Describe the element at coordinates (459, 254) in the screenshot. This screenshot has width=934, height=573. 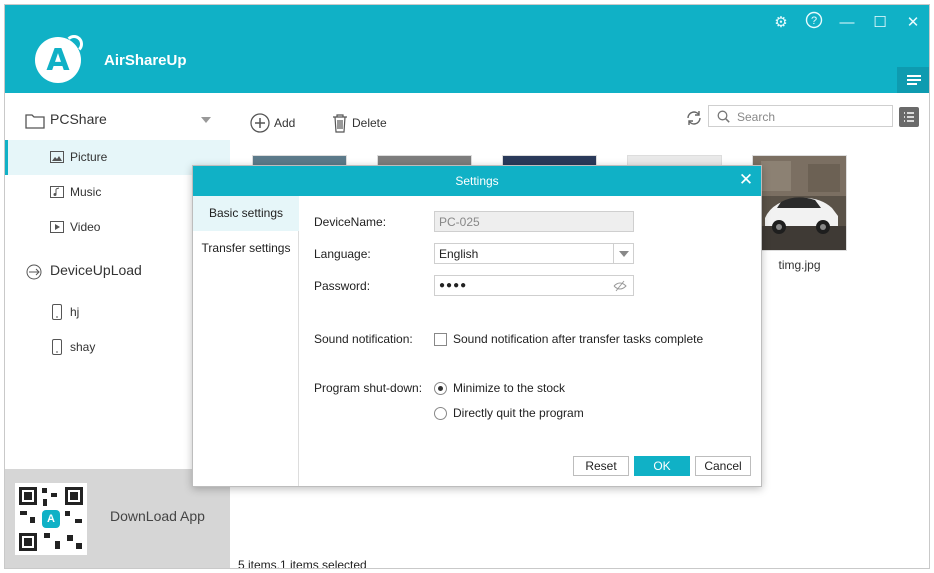
I see `language-value: English` at that location.